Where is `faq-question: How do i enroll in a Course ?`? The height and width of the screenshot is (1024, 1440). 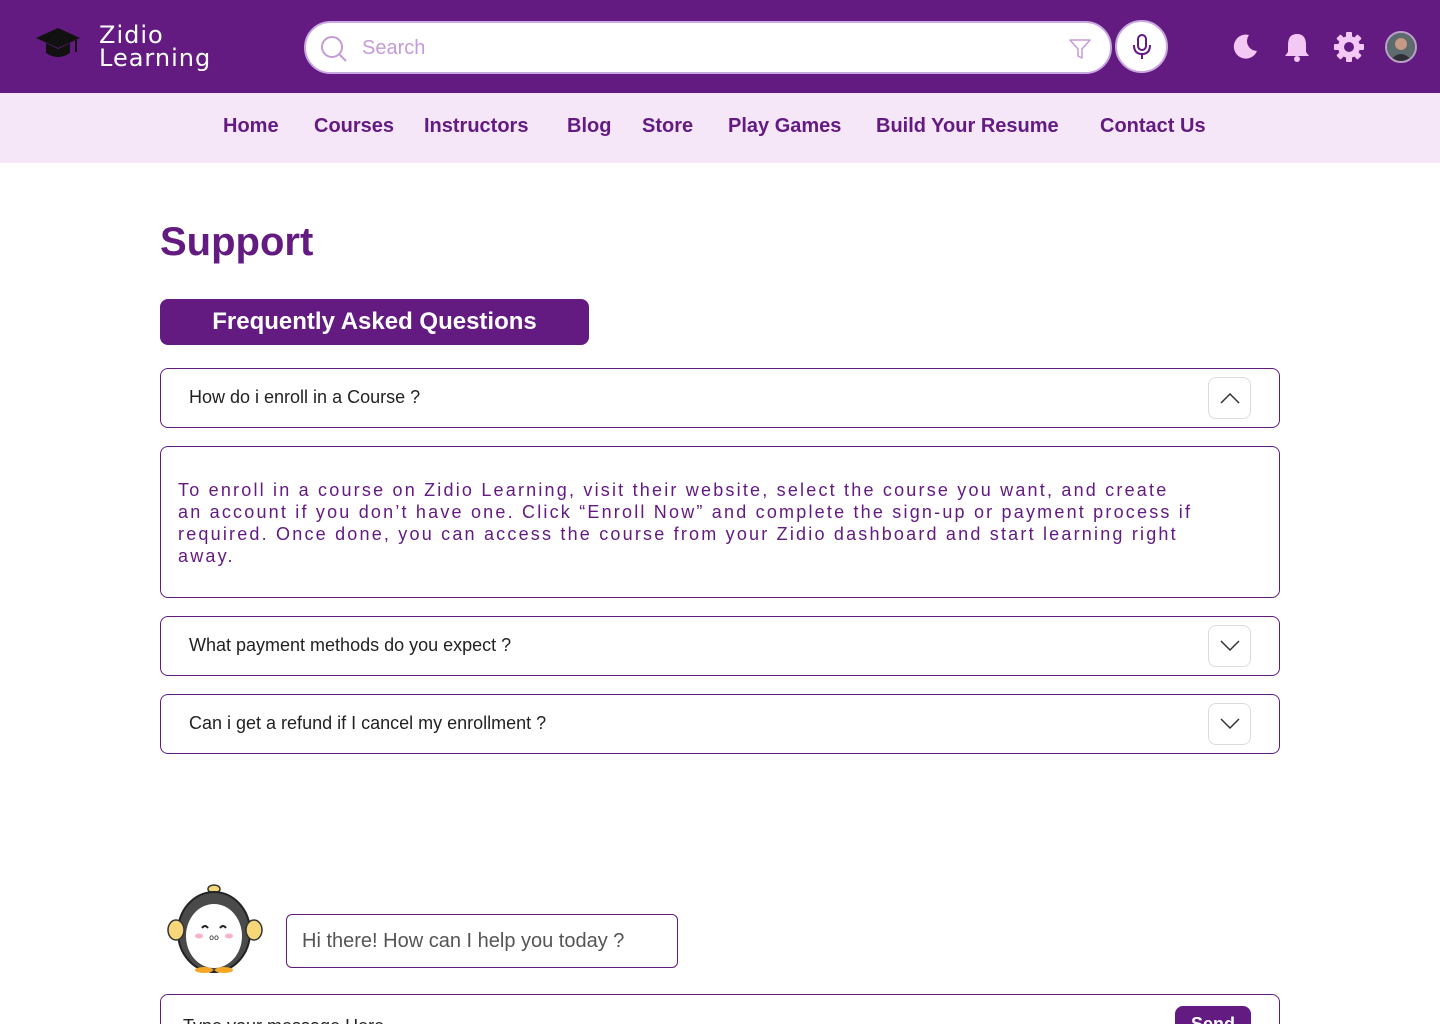 faq-question: How do i enroll in a Course ? is located at coordinates (305, 397).